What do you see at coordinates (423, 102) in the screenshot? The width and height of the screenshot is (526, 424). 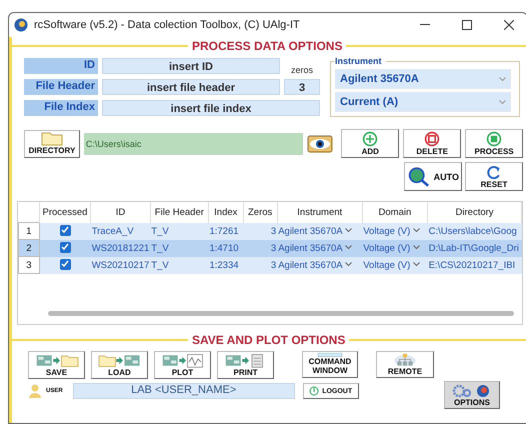 I see `dropdown: Current (A)` at bounding box center [423, 102].